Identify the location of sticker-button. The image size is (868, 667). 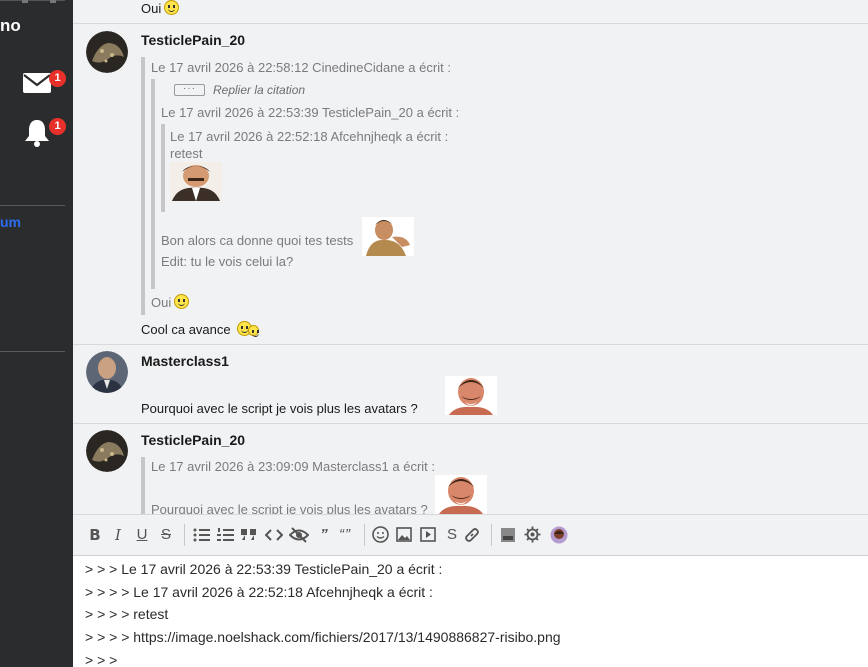
(508, 535).